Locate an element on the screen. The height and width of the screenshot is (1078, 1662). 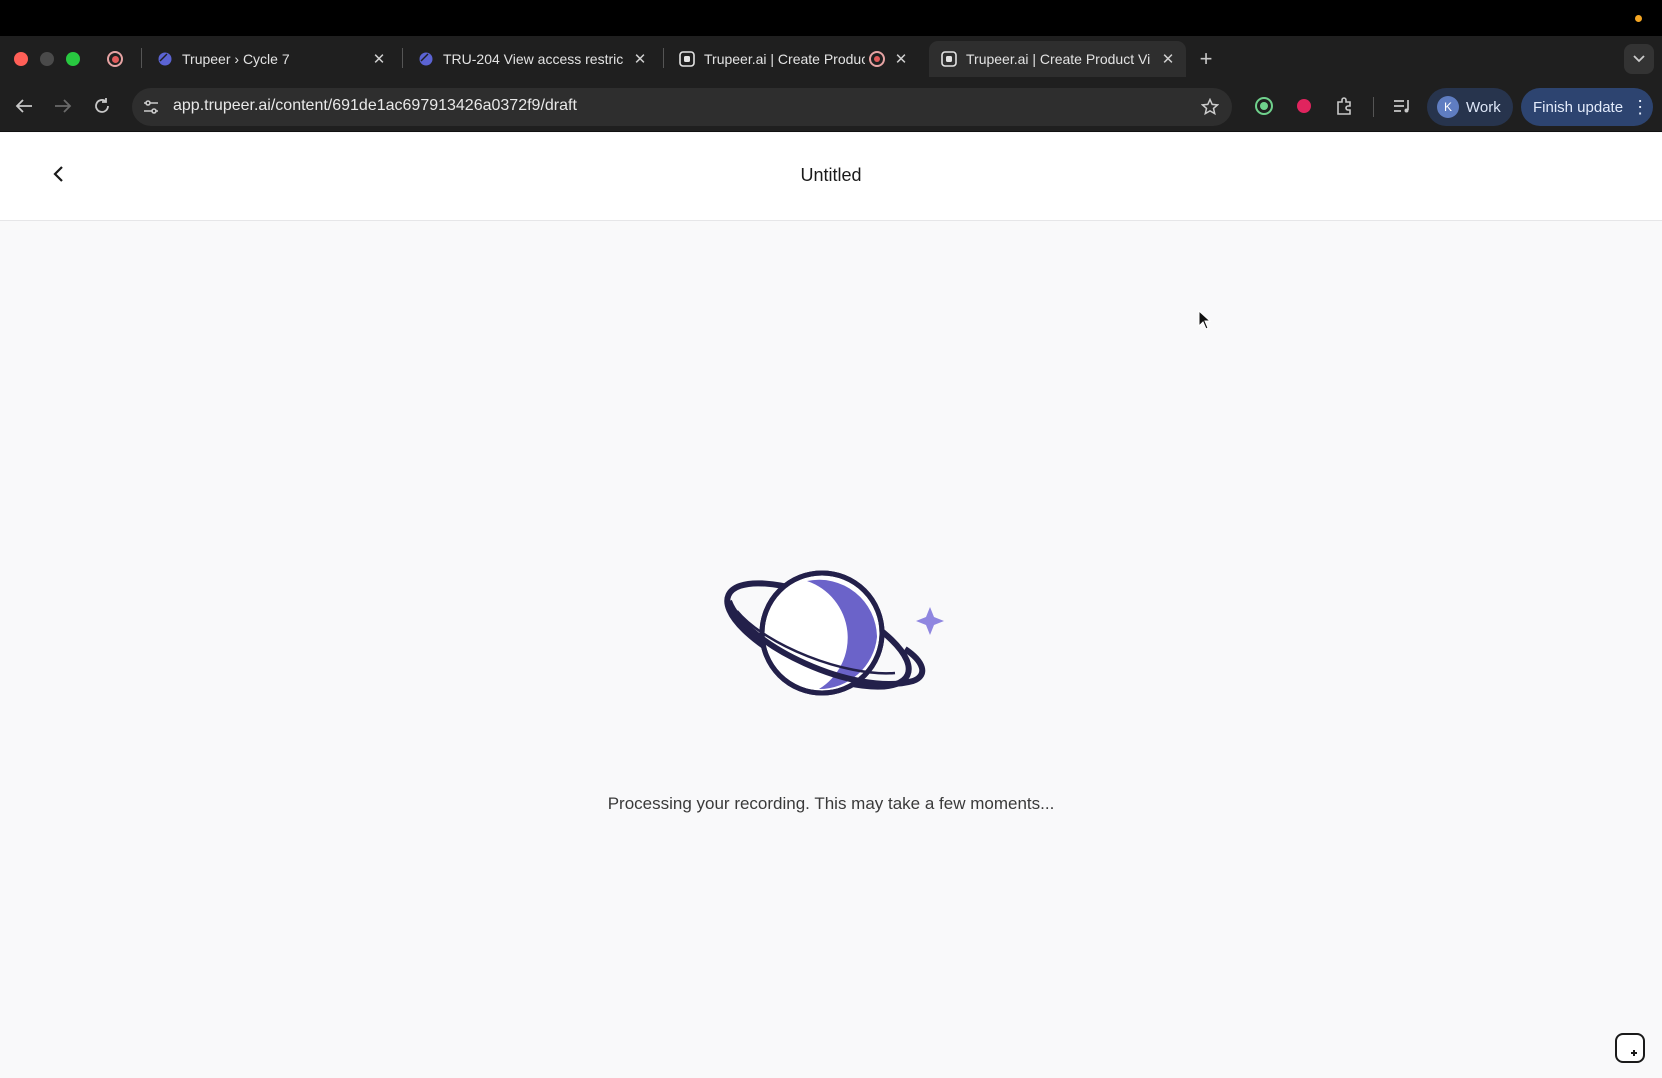
finish-update-button: Finish update ⋮ is located at coordinates (1587, 107).